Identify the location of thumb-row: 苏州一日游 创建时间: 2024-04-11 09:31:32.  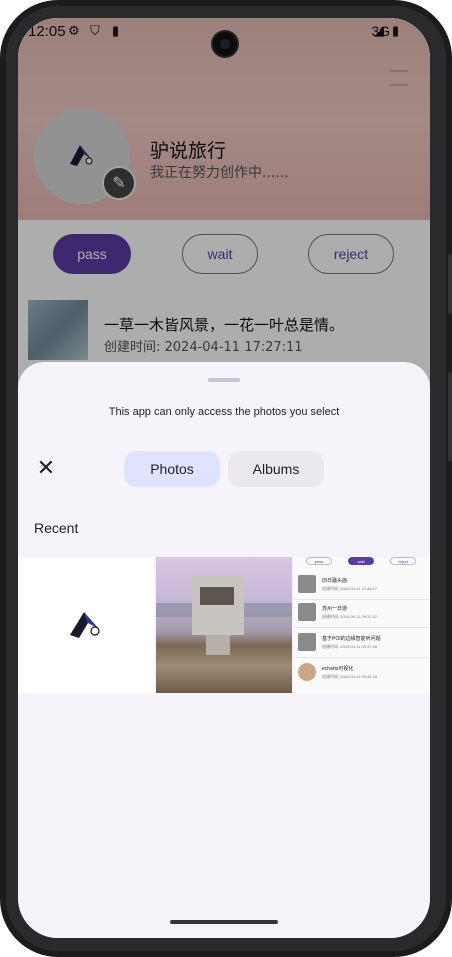
(362, 615).